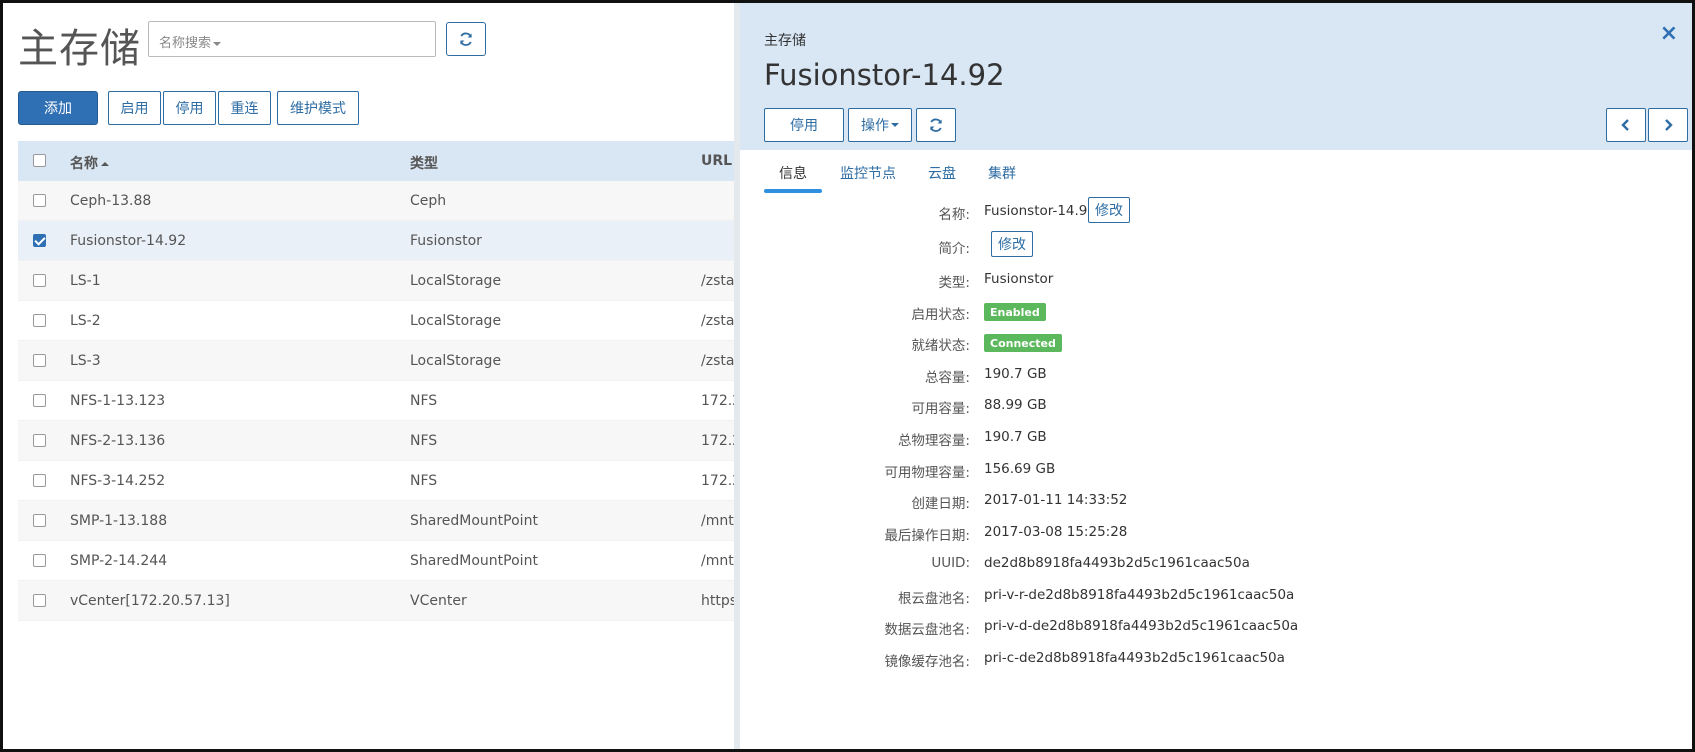 Image resolution: width=1695 pixels, height=752 pixels. I want to click on info-label: 就绪状态:, so click(940, 346).